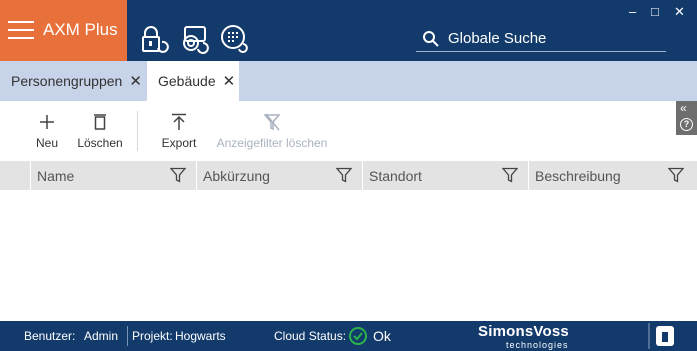  Describe the element at coordinates (113, 175) in the screenshot. I see `column-header-name: Name` at that location.